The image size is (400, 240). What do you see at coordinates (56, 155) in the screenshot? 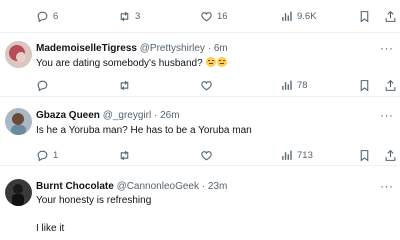
I see `reply-count: 1` at bounding box center [56, 155].